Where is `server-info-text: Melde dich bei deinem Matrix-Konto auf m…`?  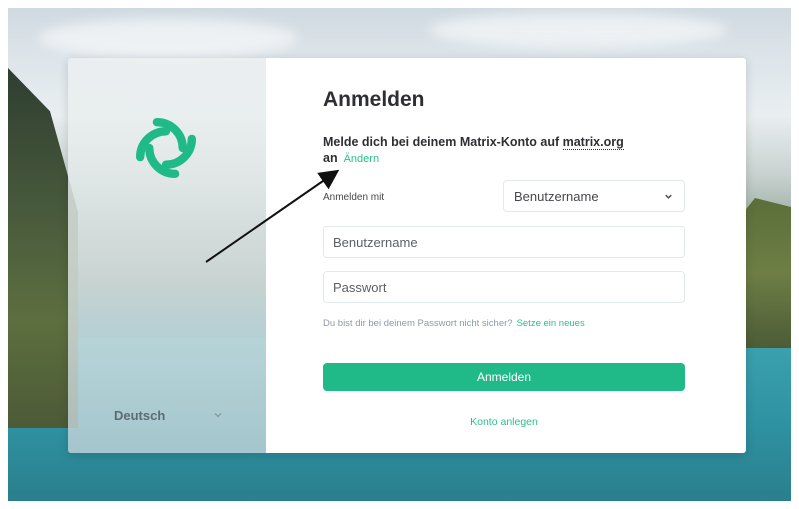
server-info-text: Melde dich bei deinem Matrix-Konto auf m… is located at coordinates (493, 150).